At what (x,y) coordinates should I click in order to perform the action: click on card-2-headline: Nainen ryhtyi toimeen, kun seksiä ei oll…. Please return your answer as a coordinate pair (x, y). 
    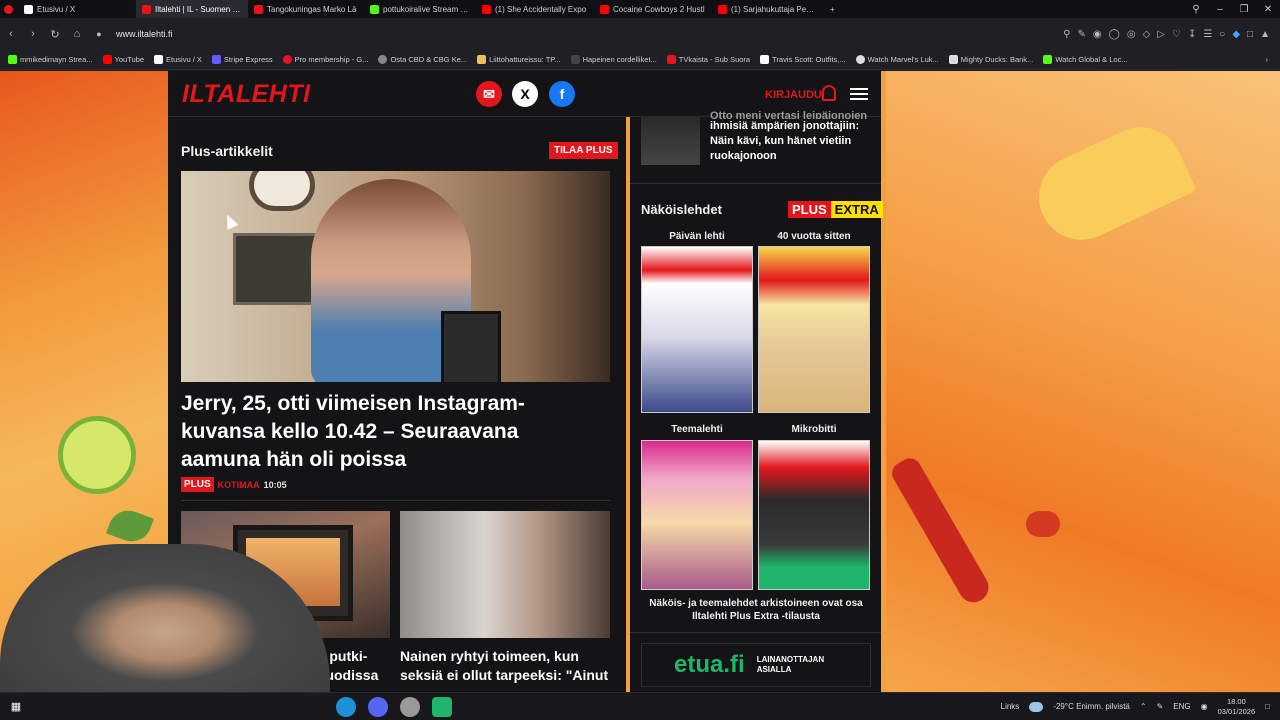
    Looking at the image, I should click on (505, 666).